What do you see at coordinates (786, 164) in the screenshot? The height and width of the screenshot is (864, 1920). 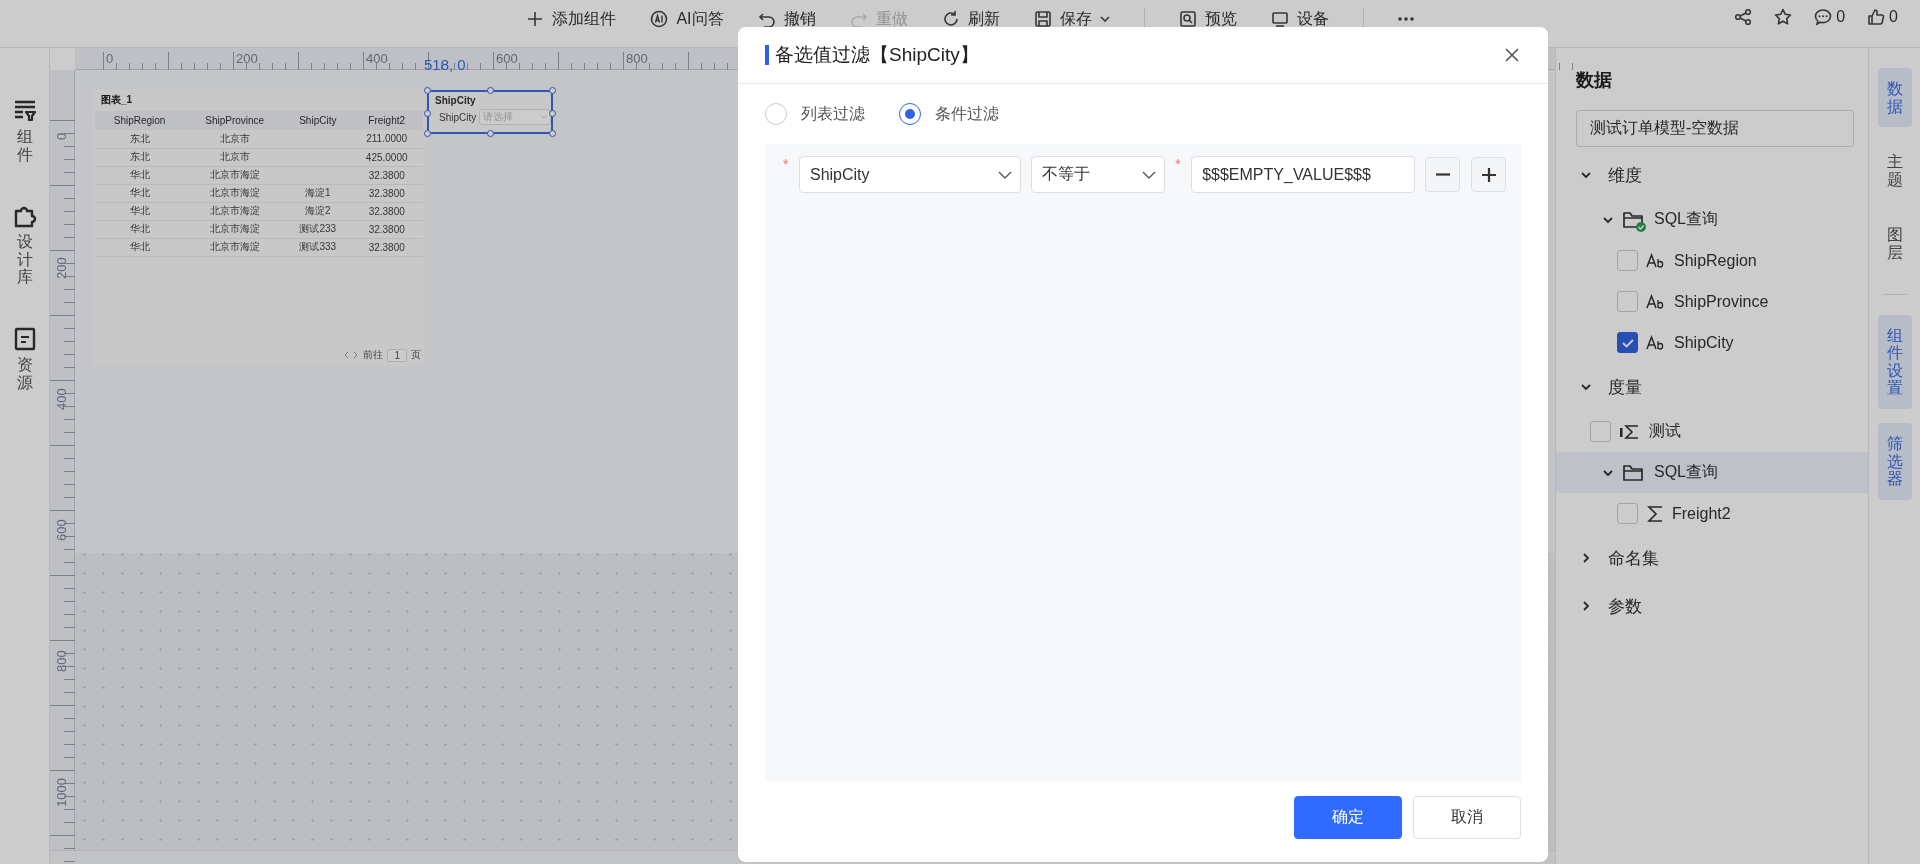 I see `required-mark: *` at bounding box center [786, 164].